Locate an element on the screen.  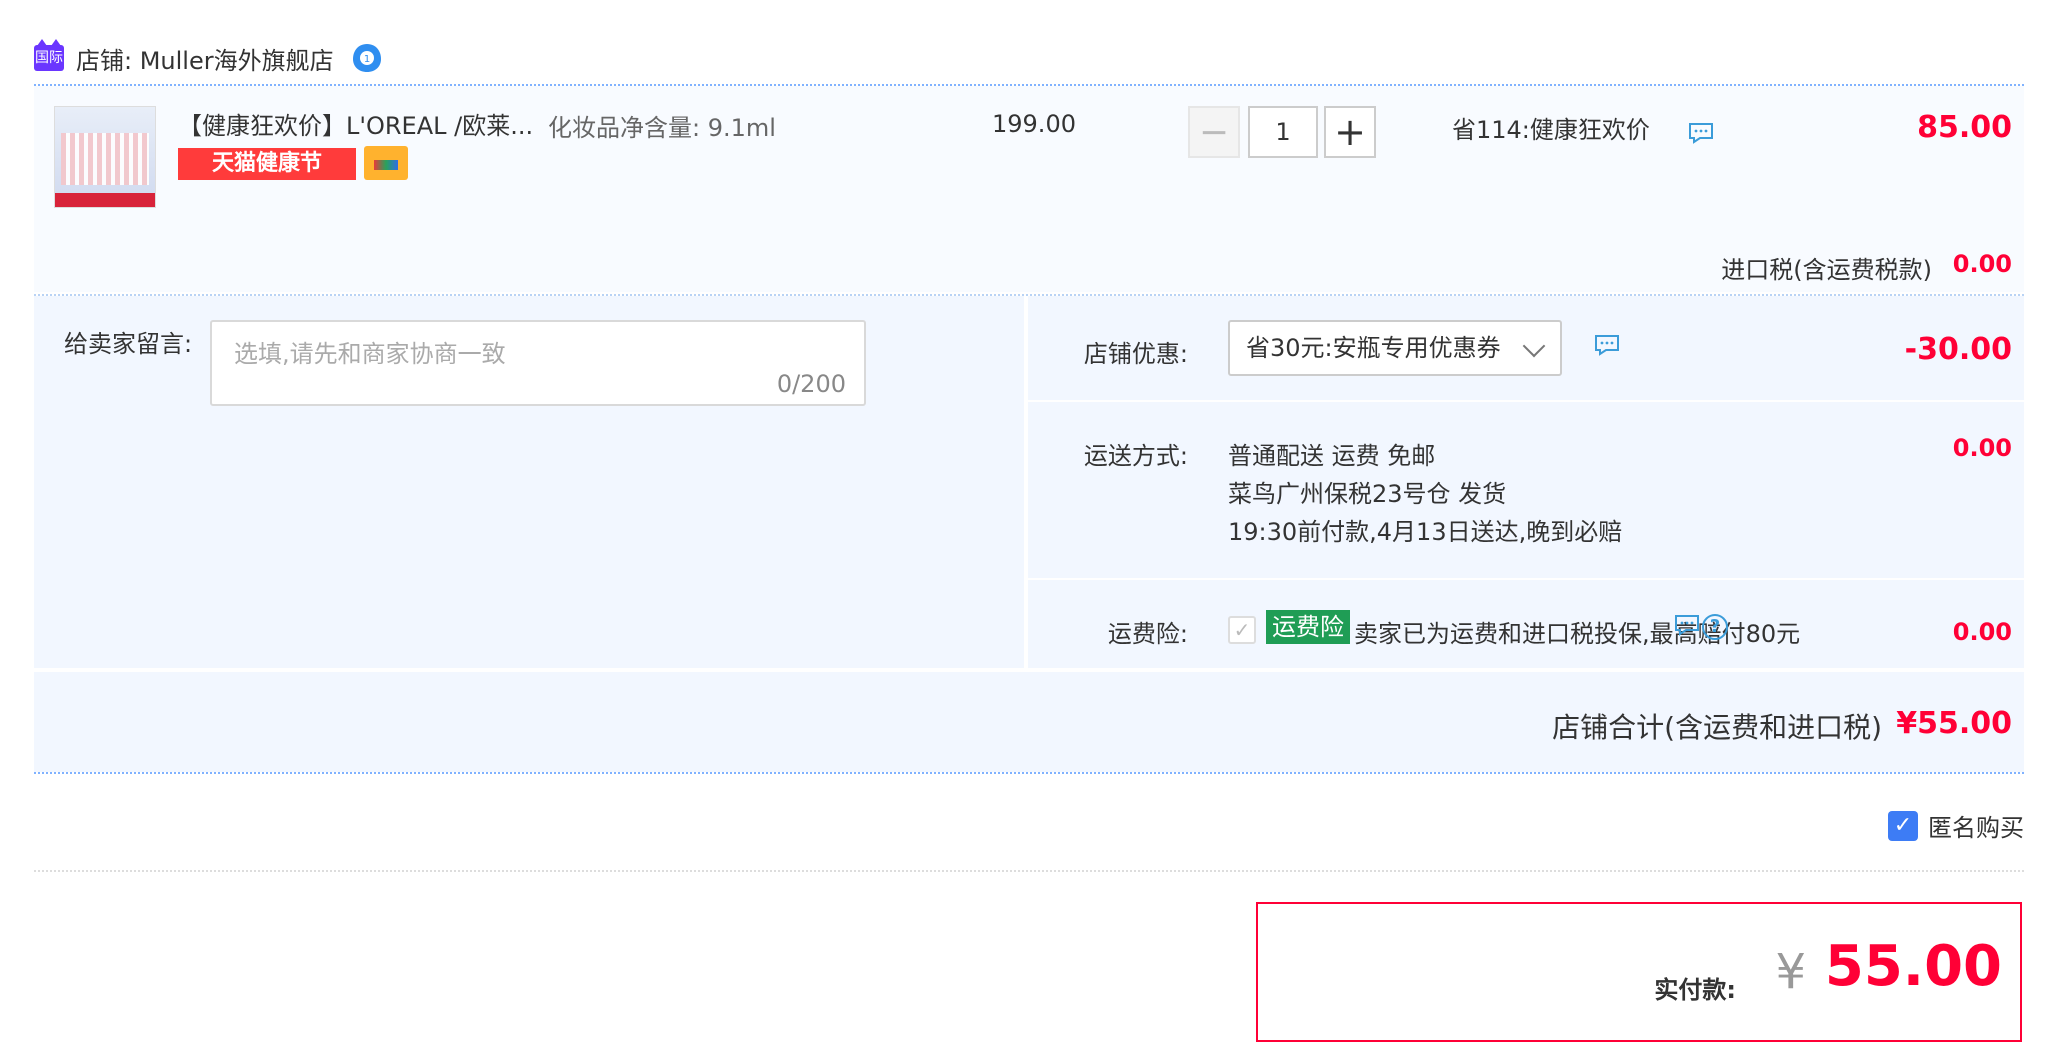
product-image-vials is located at coordinates (105, 159).